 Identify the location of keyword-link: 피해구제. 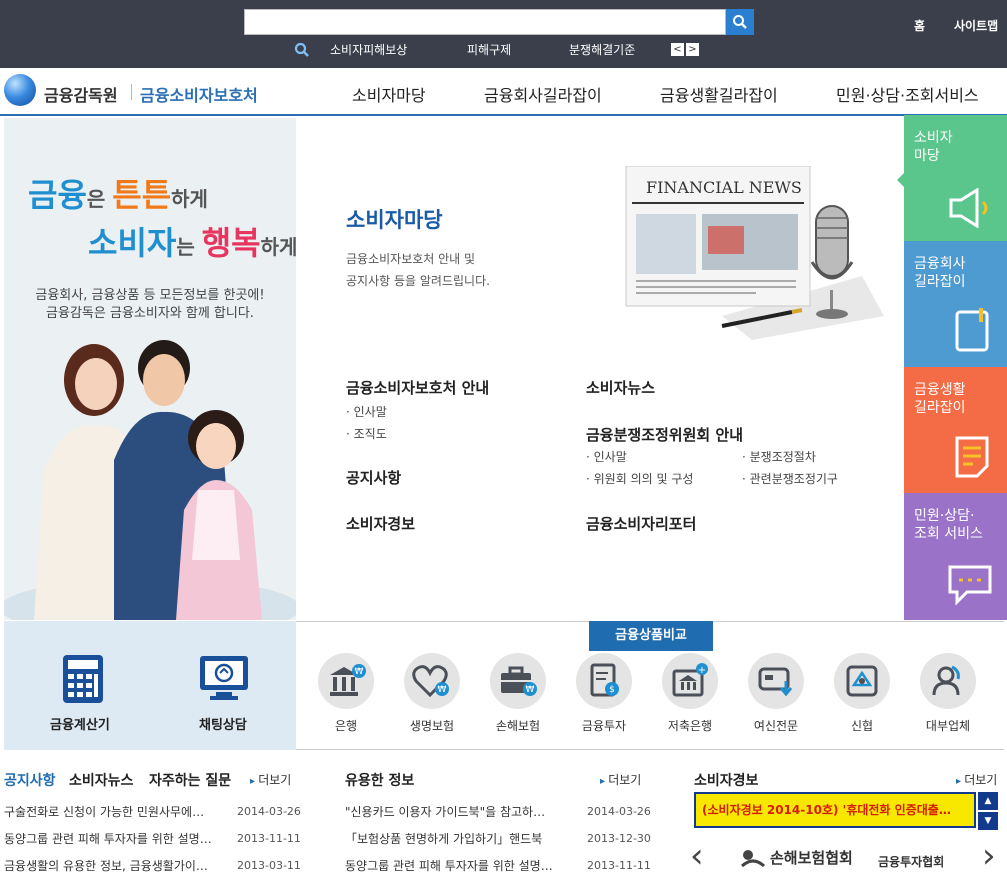
(489, 49).